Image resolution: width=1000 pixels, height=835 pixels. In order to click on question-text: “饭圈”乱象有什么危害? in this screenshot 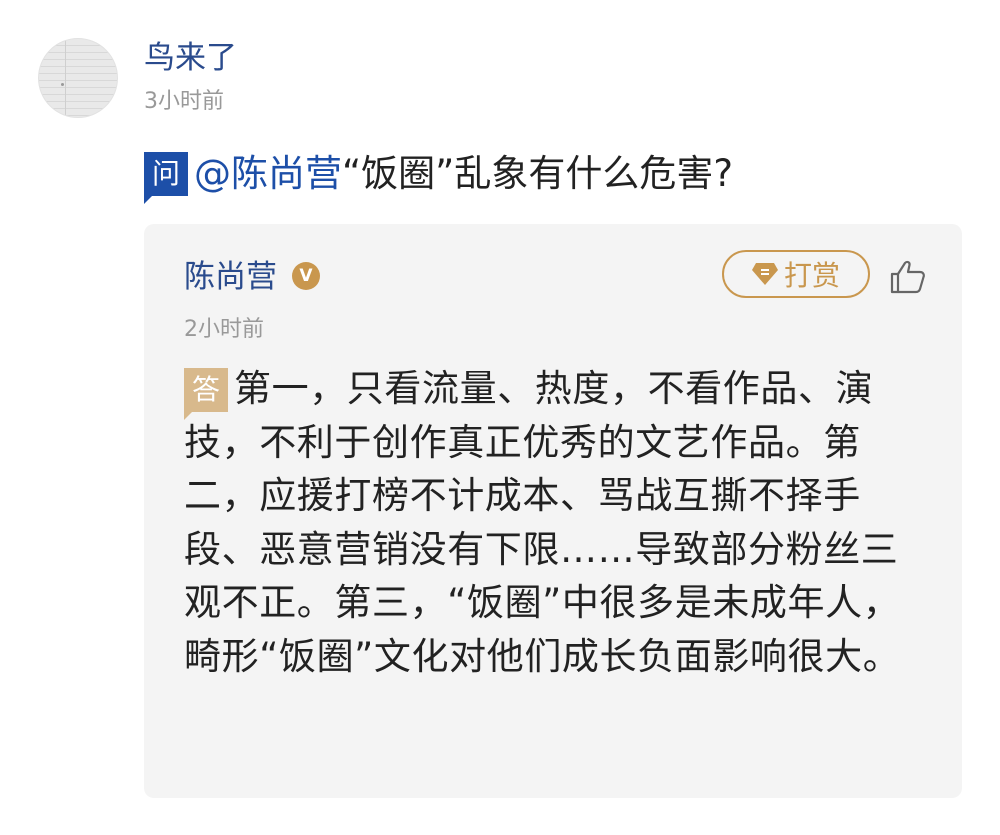, I will do `click(537, 173)`.